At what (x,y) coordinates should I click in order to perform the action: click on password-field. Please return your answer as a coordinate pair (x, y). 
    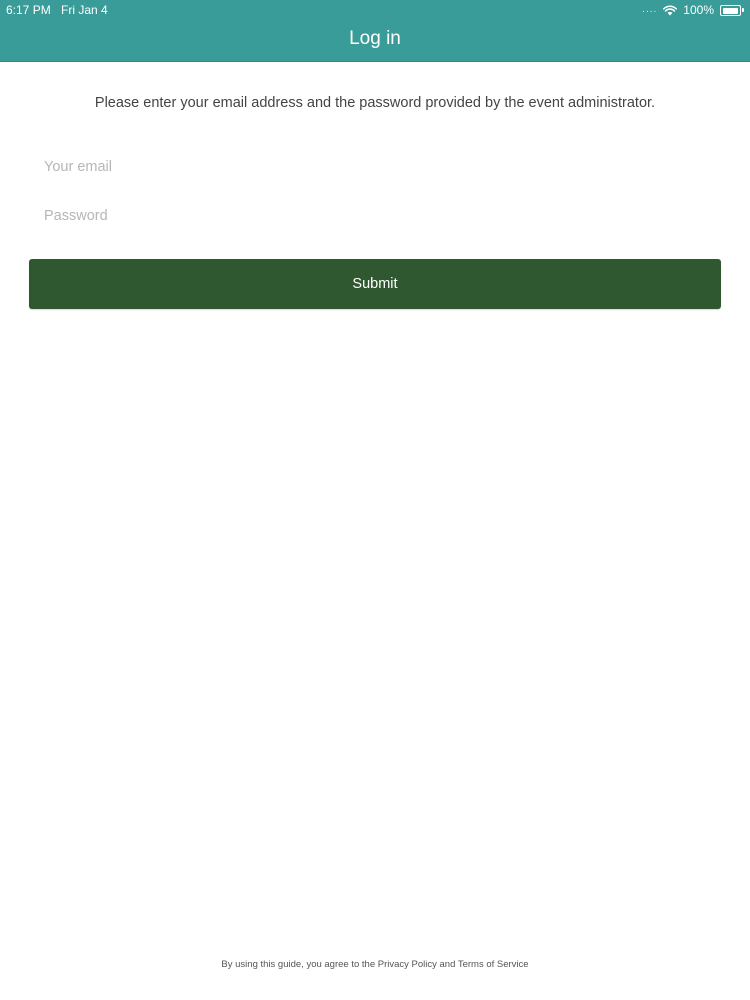
    Looking at the image, I should click on (375, 216).